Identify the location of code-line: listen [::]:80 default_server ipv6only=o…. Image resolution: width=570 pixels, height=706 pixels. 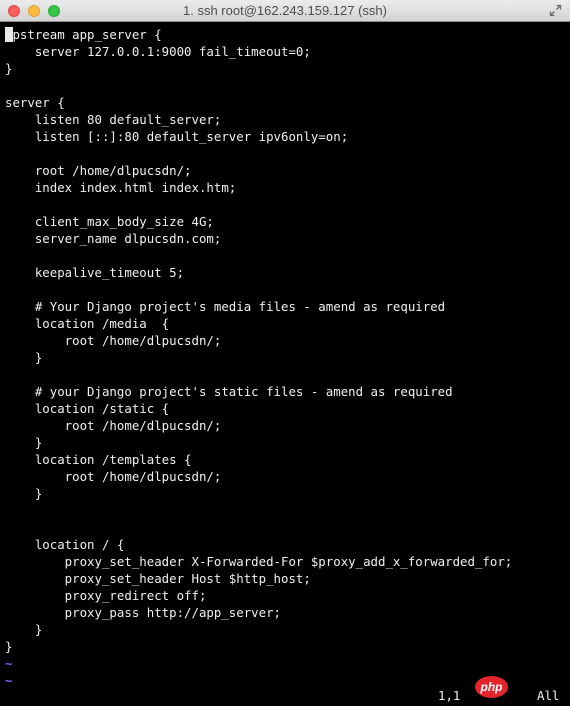
(177, 136).